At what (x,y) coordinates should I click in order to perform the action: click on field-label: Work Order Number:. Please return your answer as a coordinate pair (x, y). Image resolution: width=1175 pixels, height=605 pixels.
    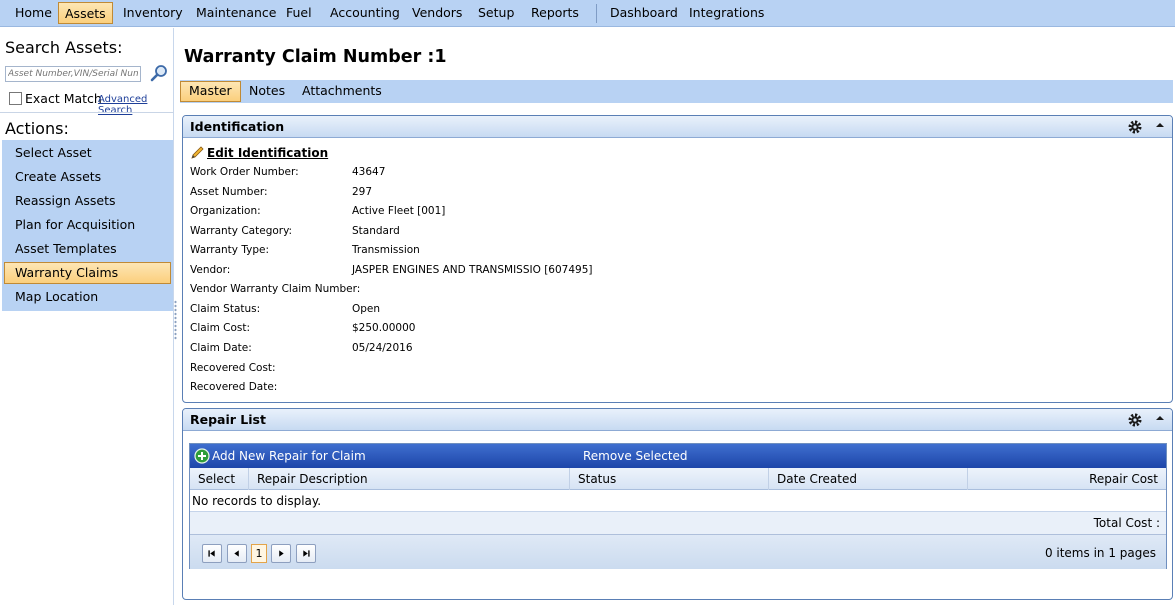
    Looking at the image, I should click on (244, 172).